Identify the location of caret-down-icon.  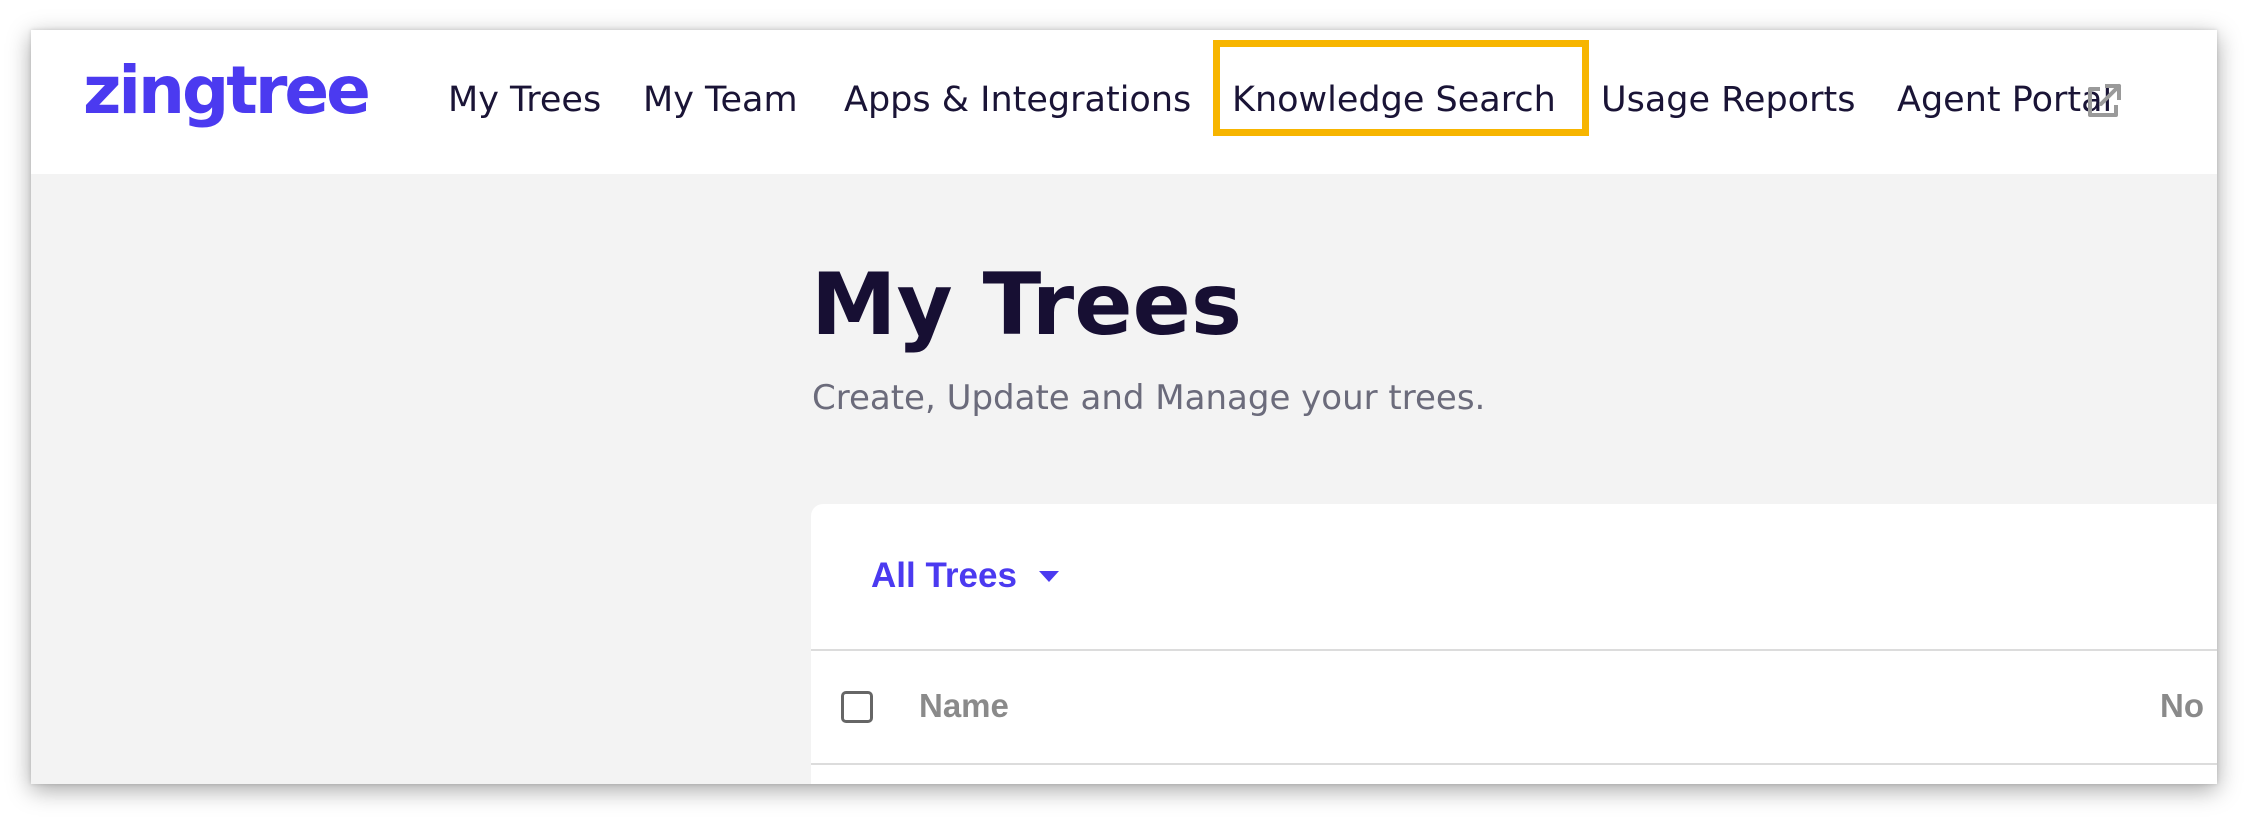
(1048, 576).